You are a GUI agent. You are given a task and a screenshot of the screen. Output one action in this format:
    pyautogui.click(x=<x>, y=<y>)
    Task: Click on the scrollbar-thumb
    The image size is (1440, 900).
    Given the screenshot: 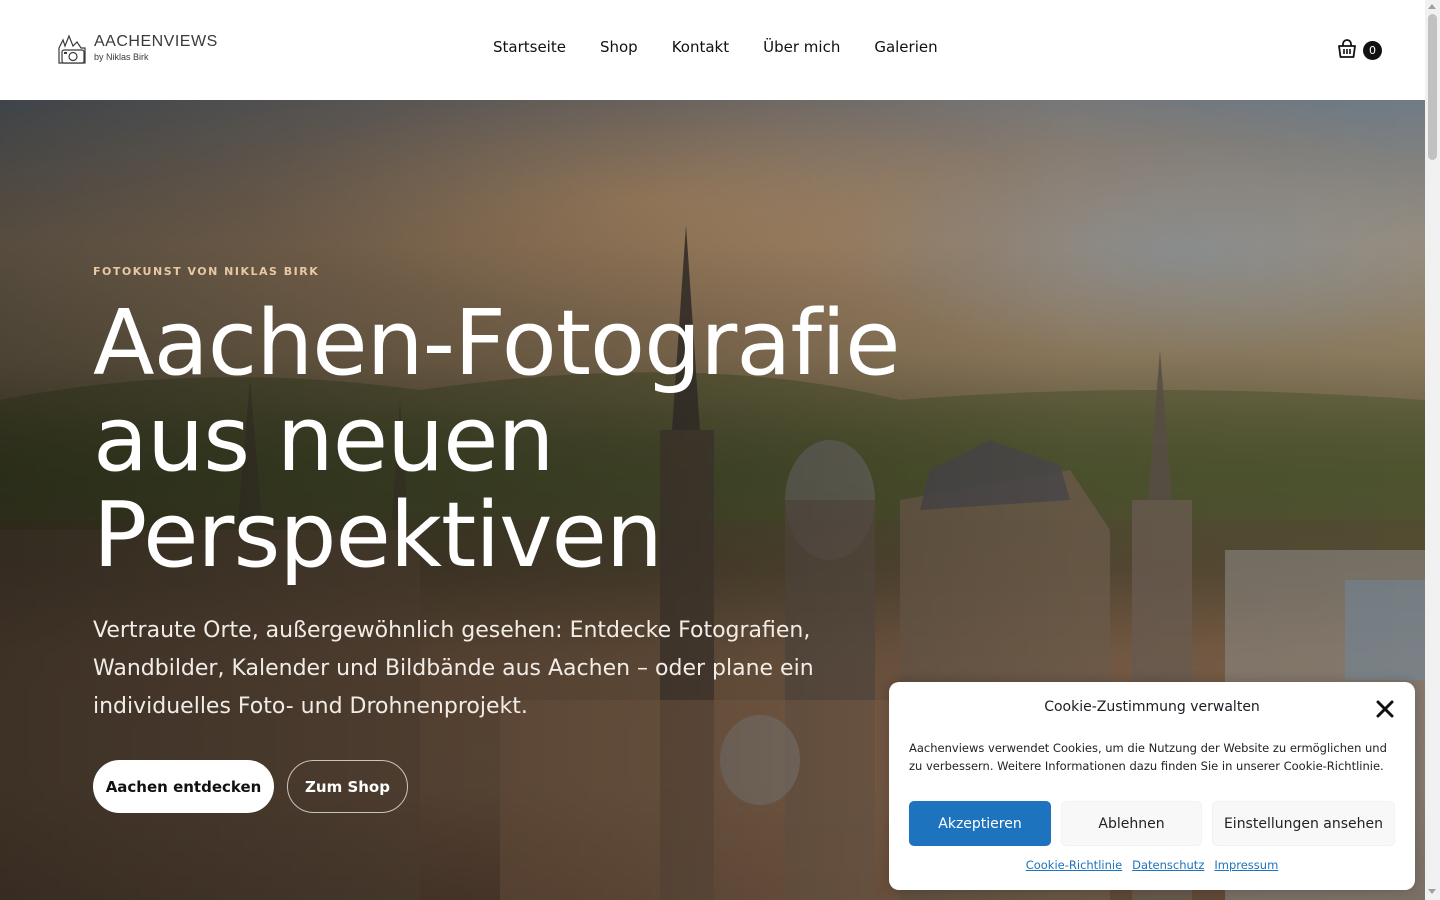 What is the action you would take?
    pyautogui.click(x=1432, y=87)
    